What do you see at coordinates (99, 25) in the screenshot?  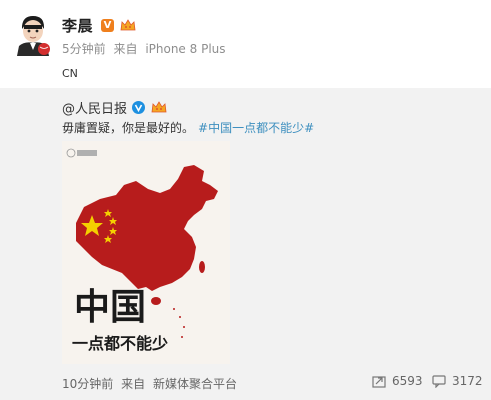 I see `author-row: 李晨 V` at bounding box center [99, 25].